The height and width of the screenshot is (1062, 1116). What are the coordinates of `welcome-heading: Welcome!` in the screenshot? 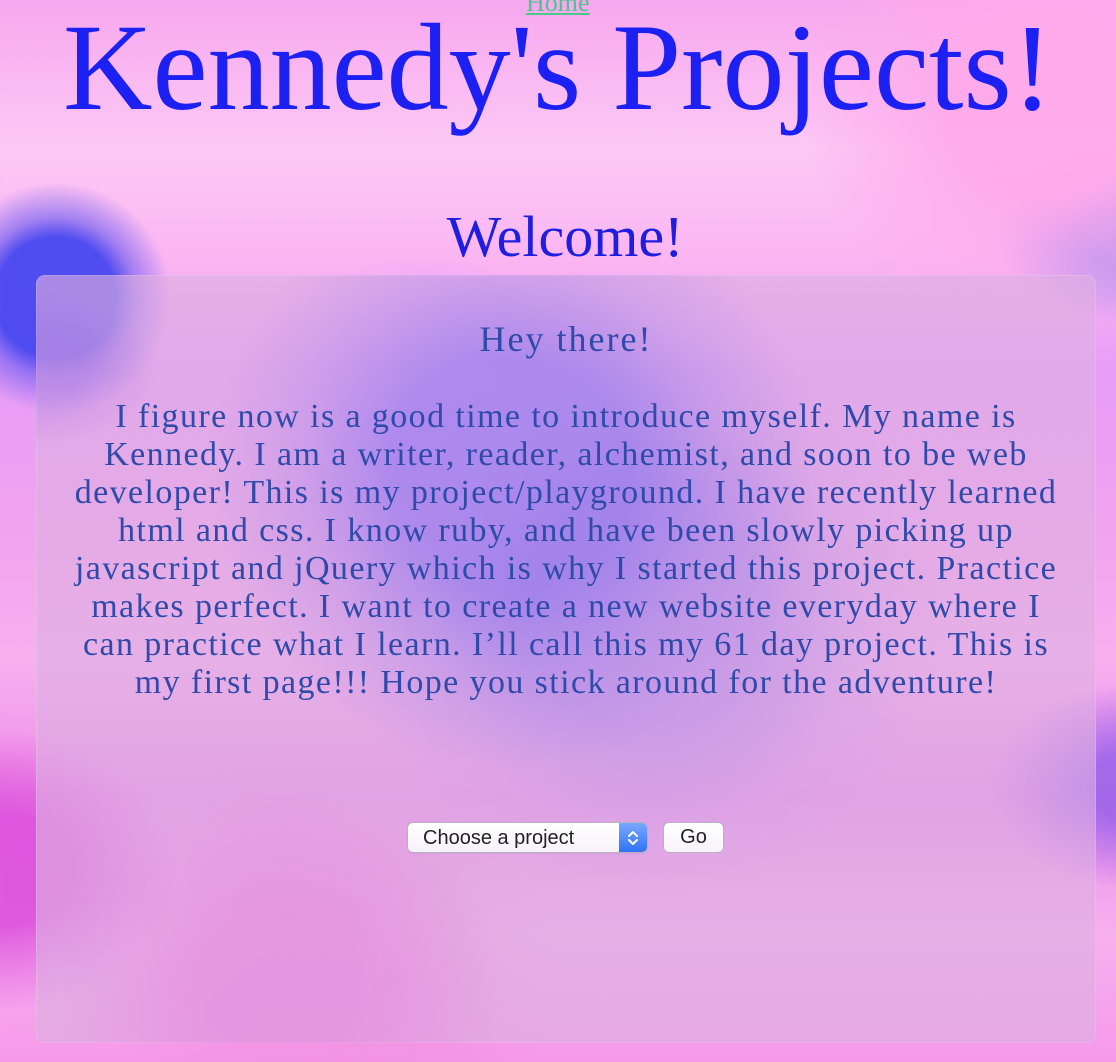 It's located at (565, 236).